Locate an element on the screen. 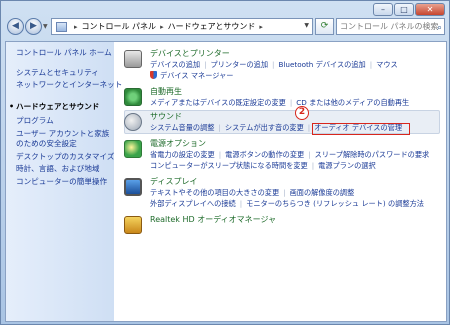 The image size is (450, 325). search-icon: ⌕ is located at coordinates (439, 27).